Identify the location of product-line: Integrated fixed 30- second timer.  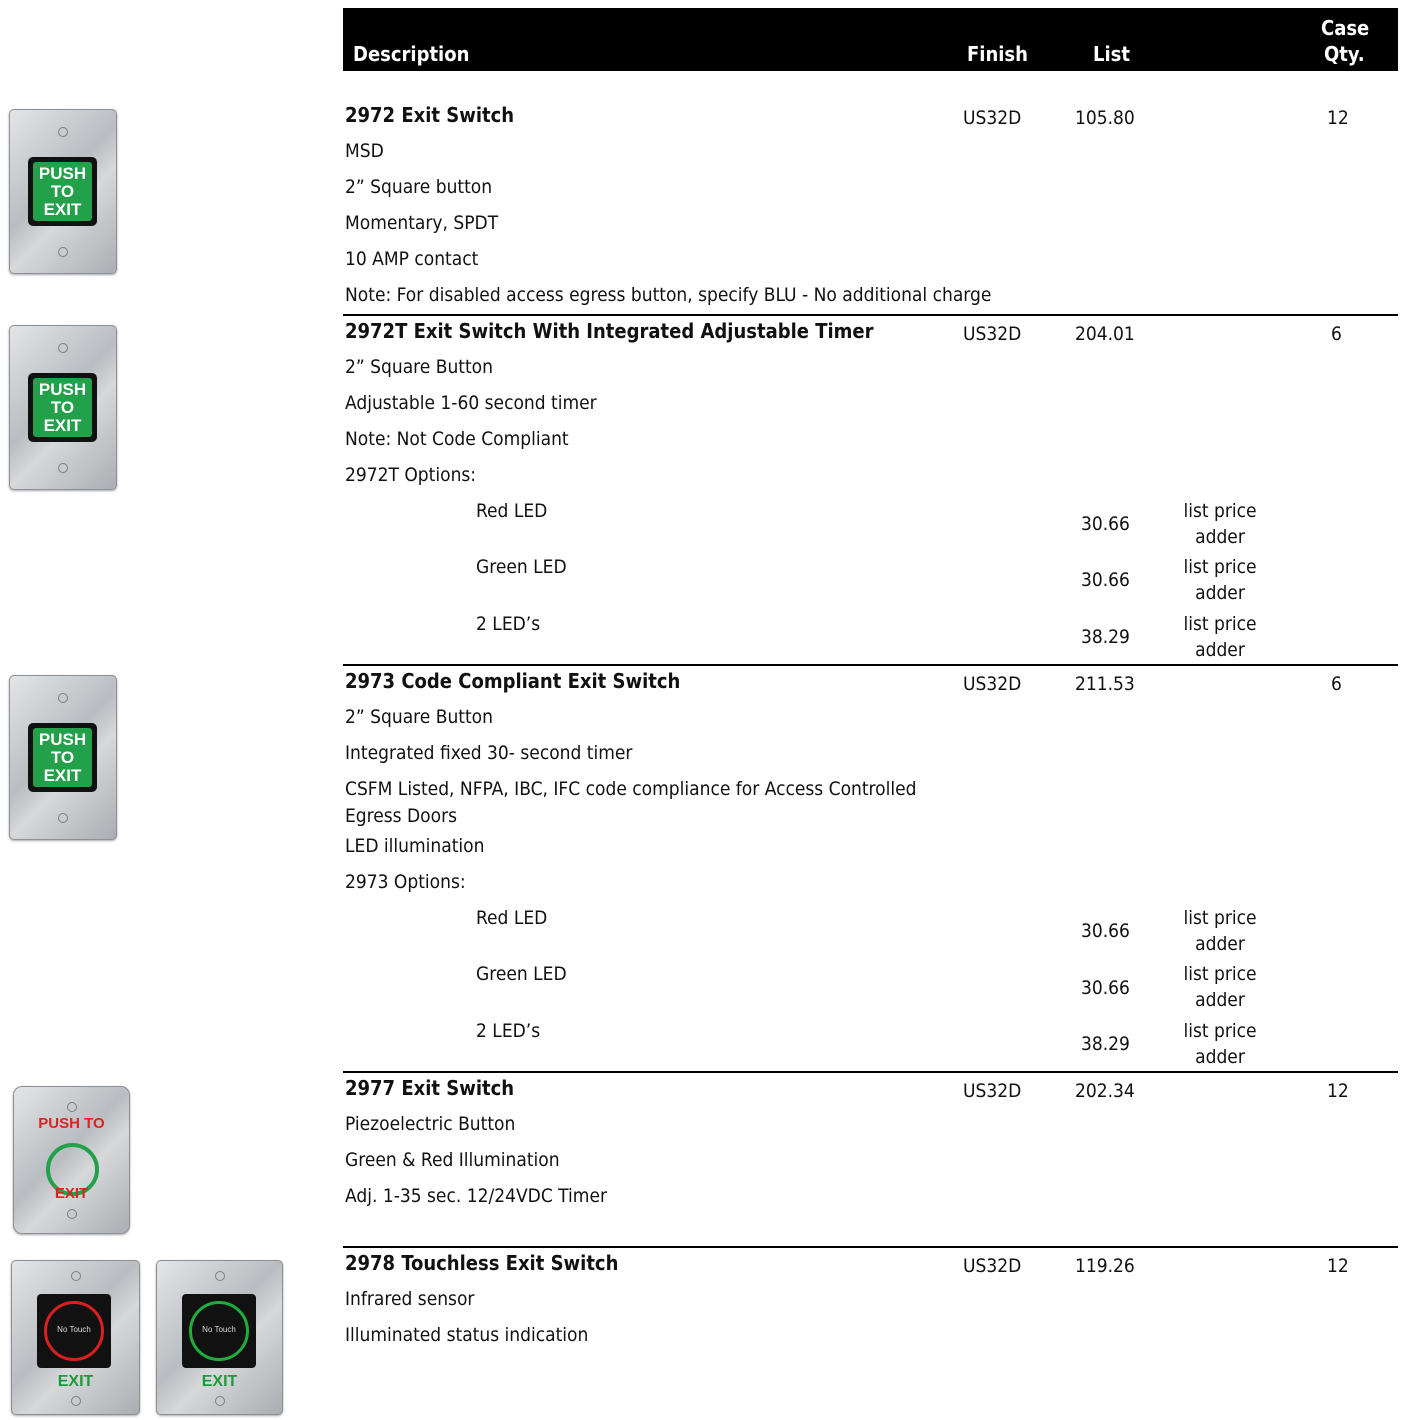
(489, 753).